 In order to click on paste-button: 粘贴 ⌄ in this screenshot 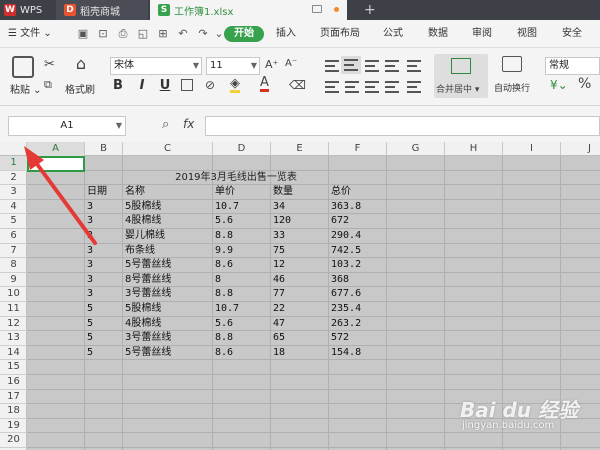, I will do `click(26, 88)`.